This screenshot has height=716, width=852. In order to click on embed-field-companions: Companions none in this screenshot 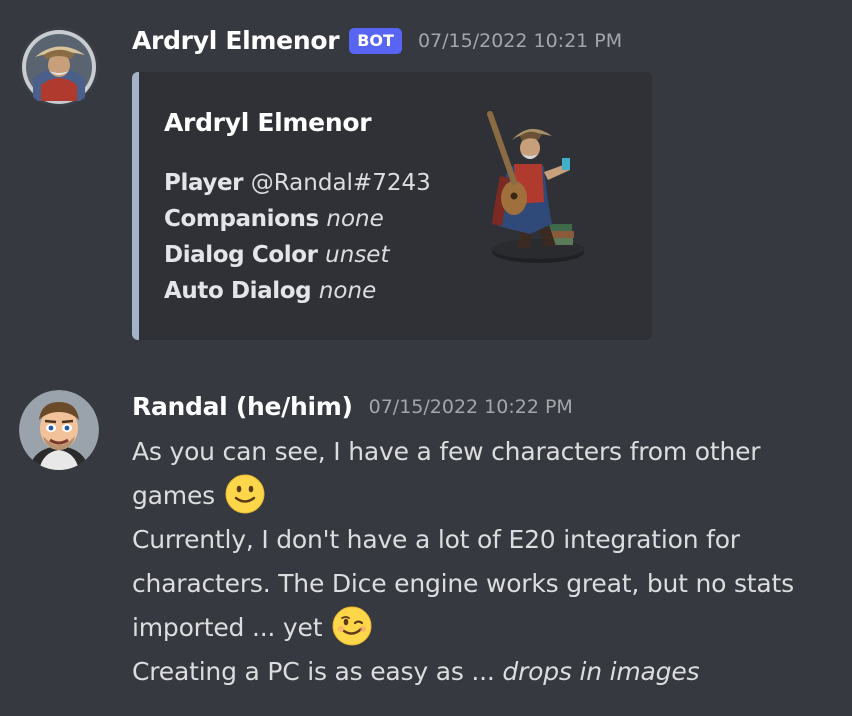, I will do `click(297, 223)`.